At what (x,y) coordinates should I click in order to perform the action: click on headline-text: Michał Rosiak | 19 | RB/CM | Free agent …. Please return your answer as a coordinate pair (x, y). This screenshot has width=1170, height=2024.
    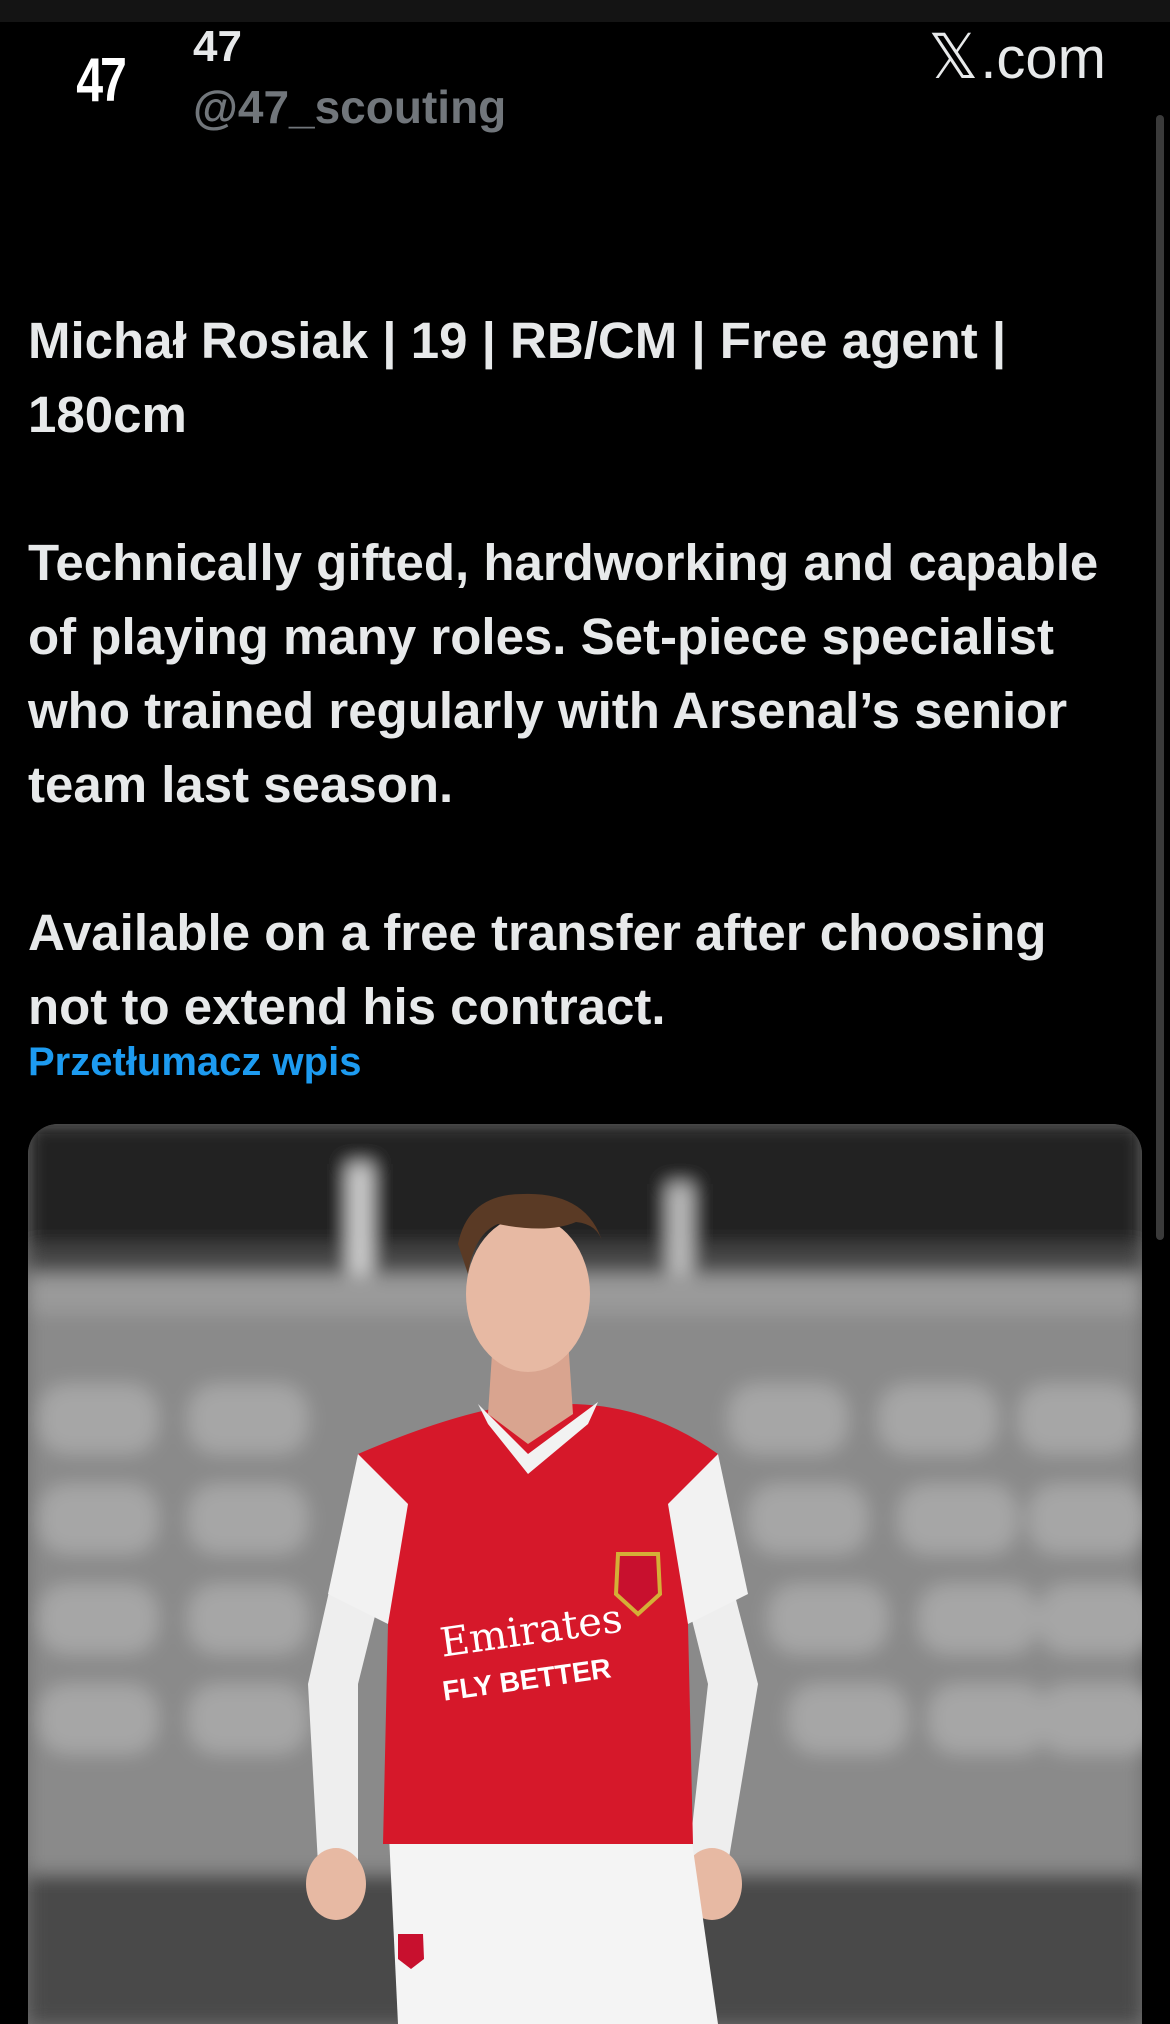
    Looking at the image, I should click on (517, 377).